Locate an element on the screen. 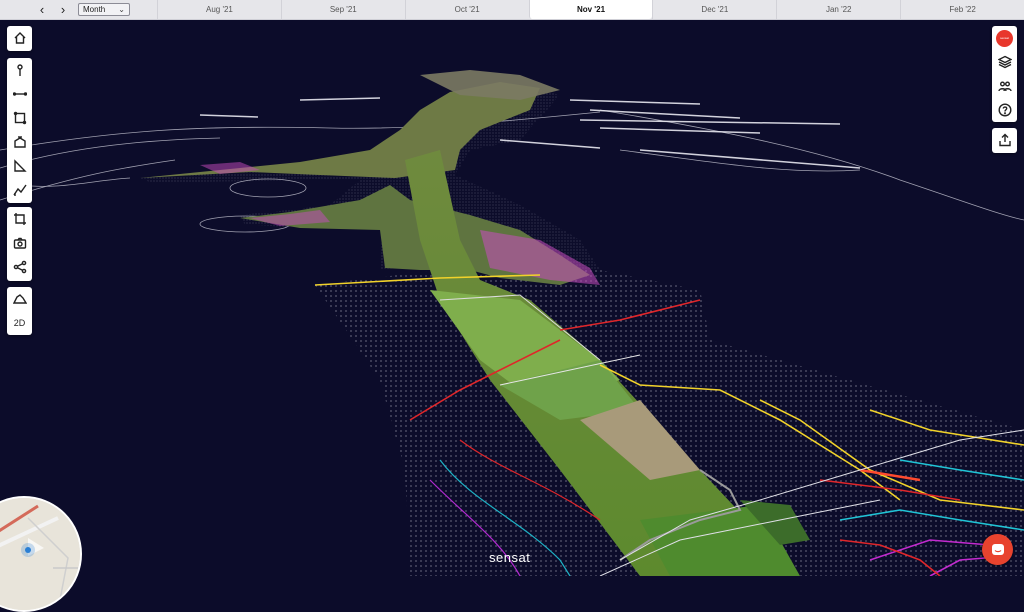  measure-toolbar is located at coordinates (19, 130).